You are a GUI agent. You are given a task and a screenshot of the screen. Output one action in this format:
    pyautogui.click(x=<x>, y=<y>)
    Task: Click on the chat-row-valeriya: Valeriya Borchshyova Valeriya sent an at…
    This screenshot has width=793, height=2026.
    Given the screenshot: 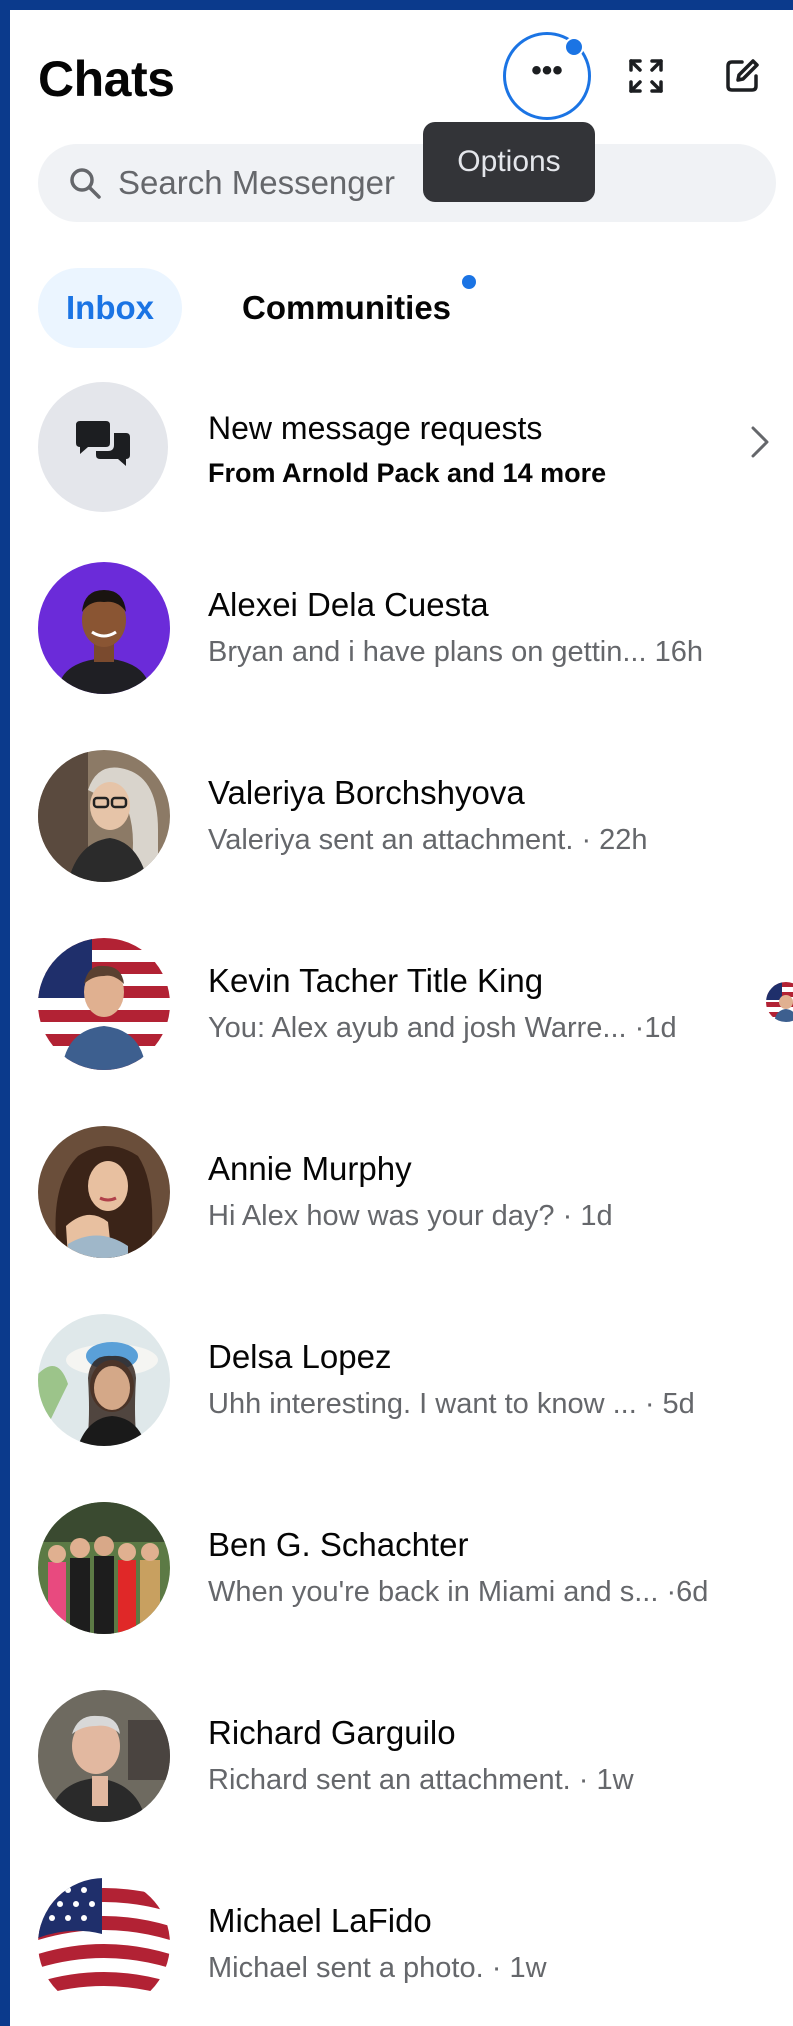 What is the action you would take?
    pyautogui.click(x=415, y=816)
    